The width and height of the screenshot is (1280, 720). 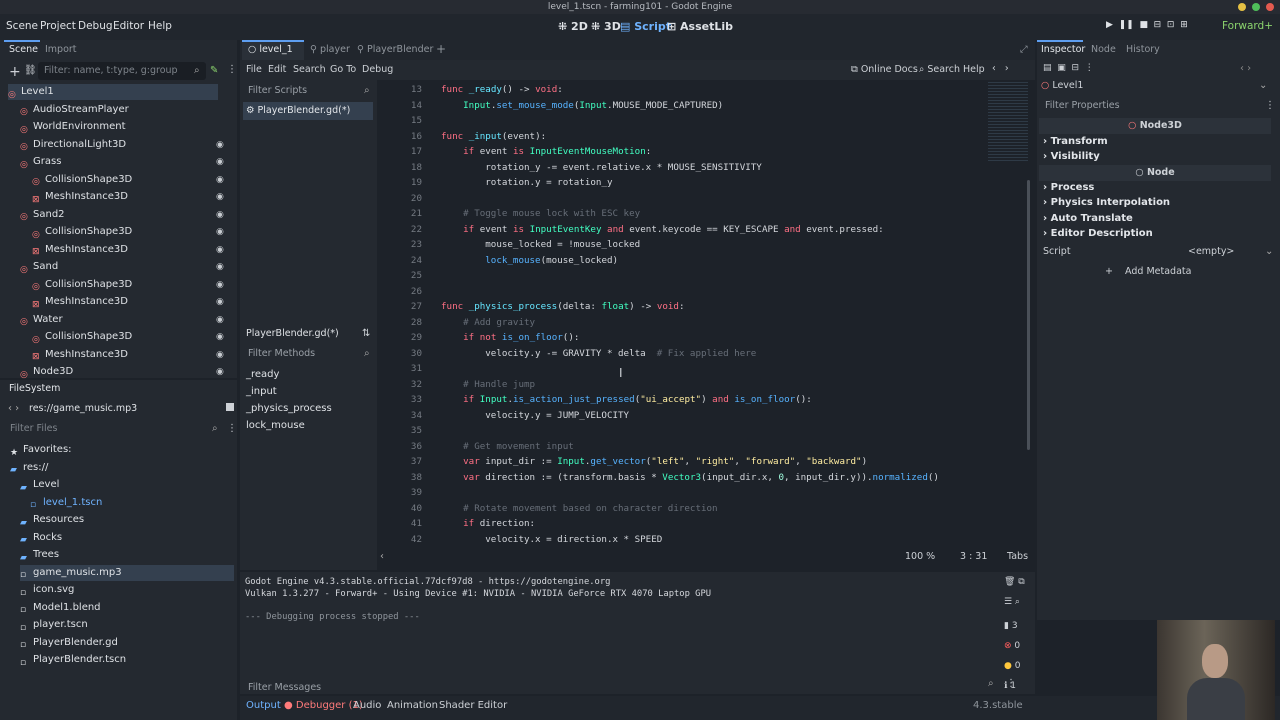 I want to click on scene-node: ◎ Water ◉, so click(x=122, y=320).